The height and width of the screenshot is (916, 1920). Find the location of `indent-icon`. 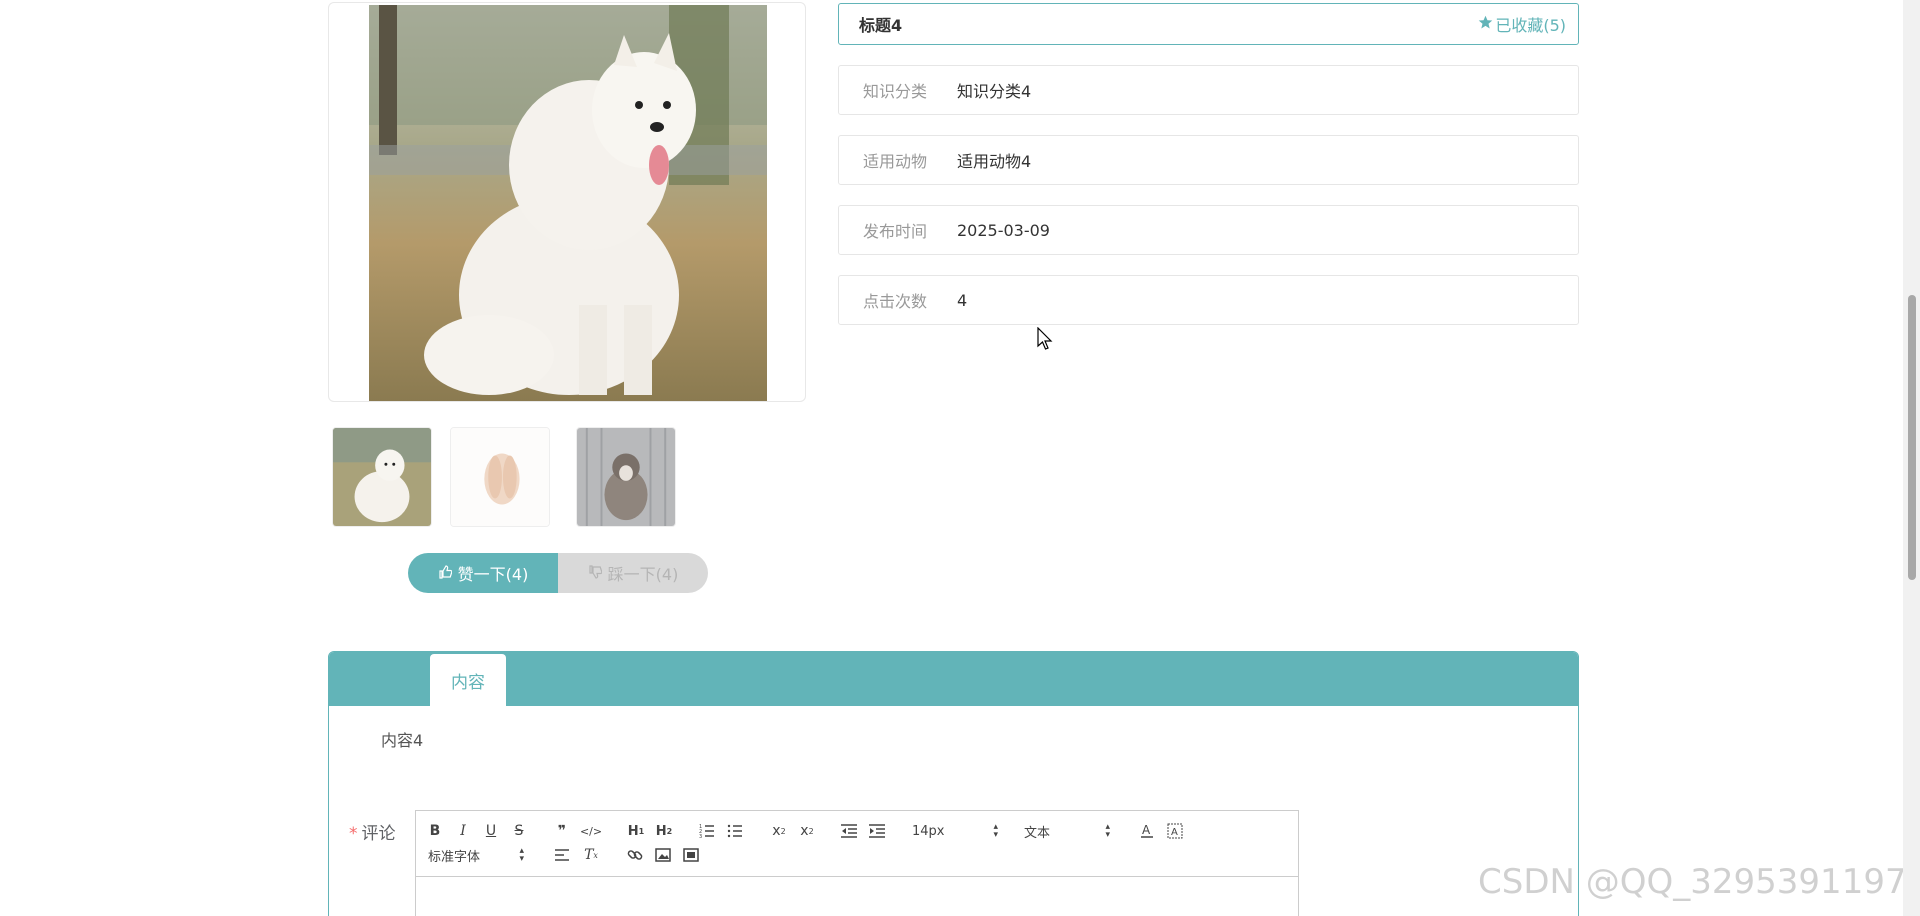

indent-icon is located at coordinates (877, 831).